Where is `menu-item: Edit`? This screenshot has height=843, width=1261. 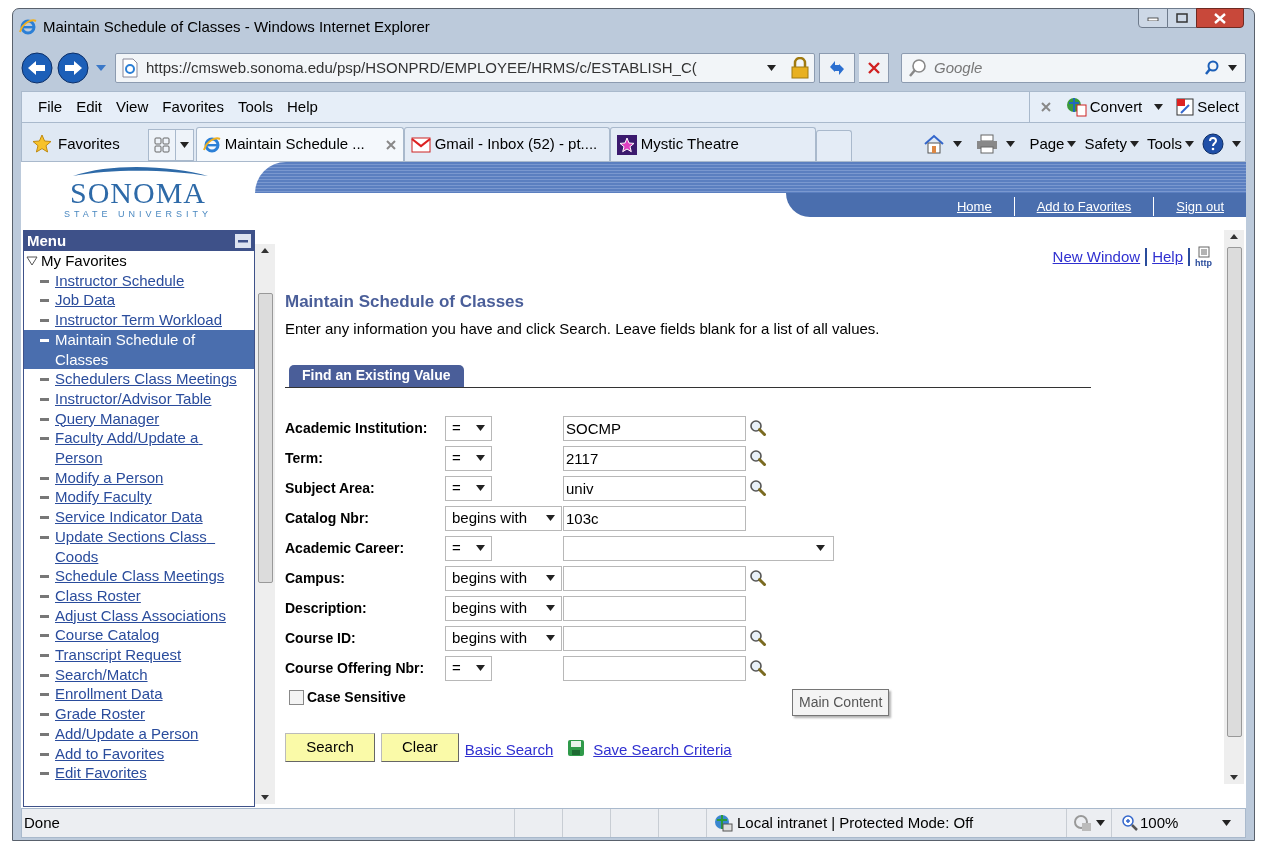
menu-item: Edit is located at coordinates (89, 107).